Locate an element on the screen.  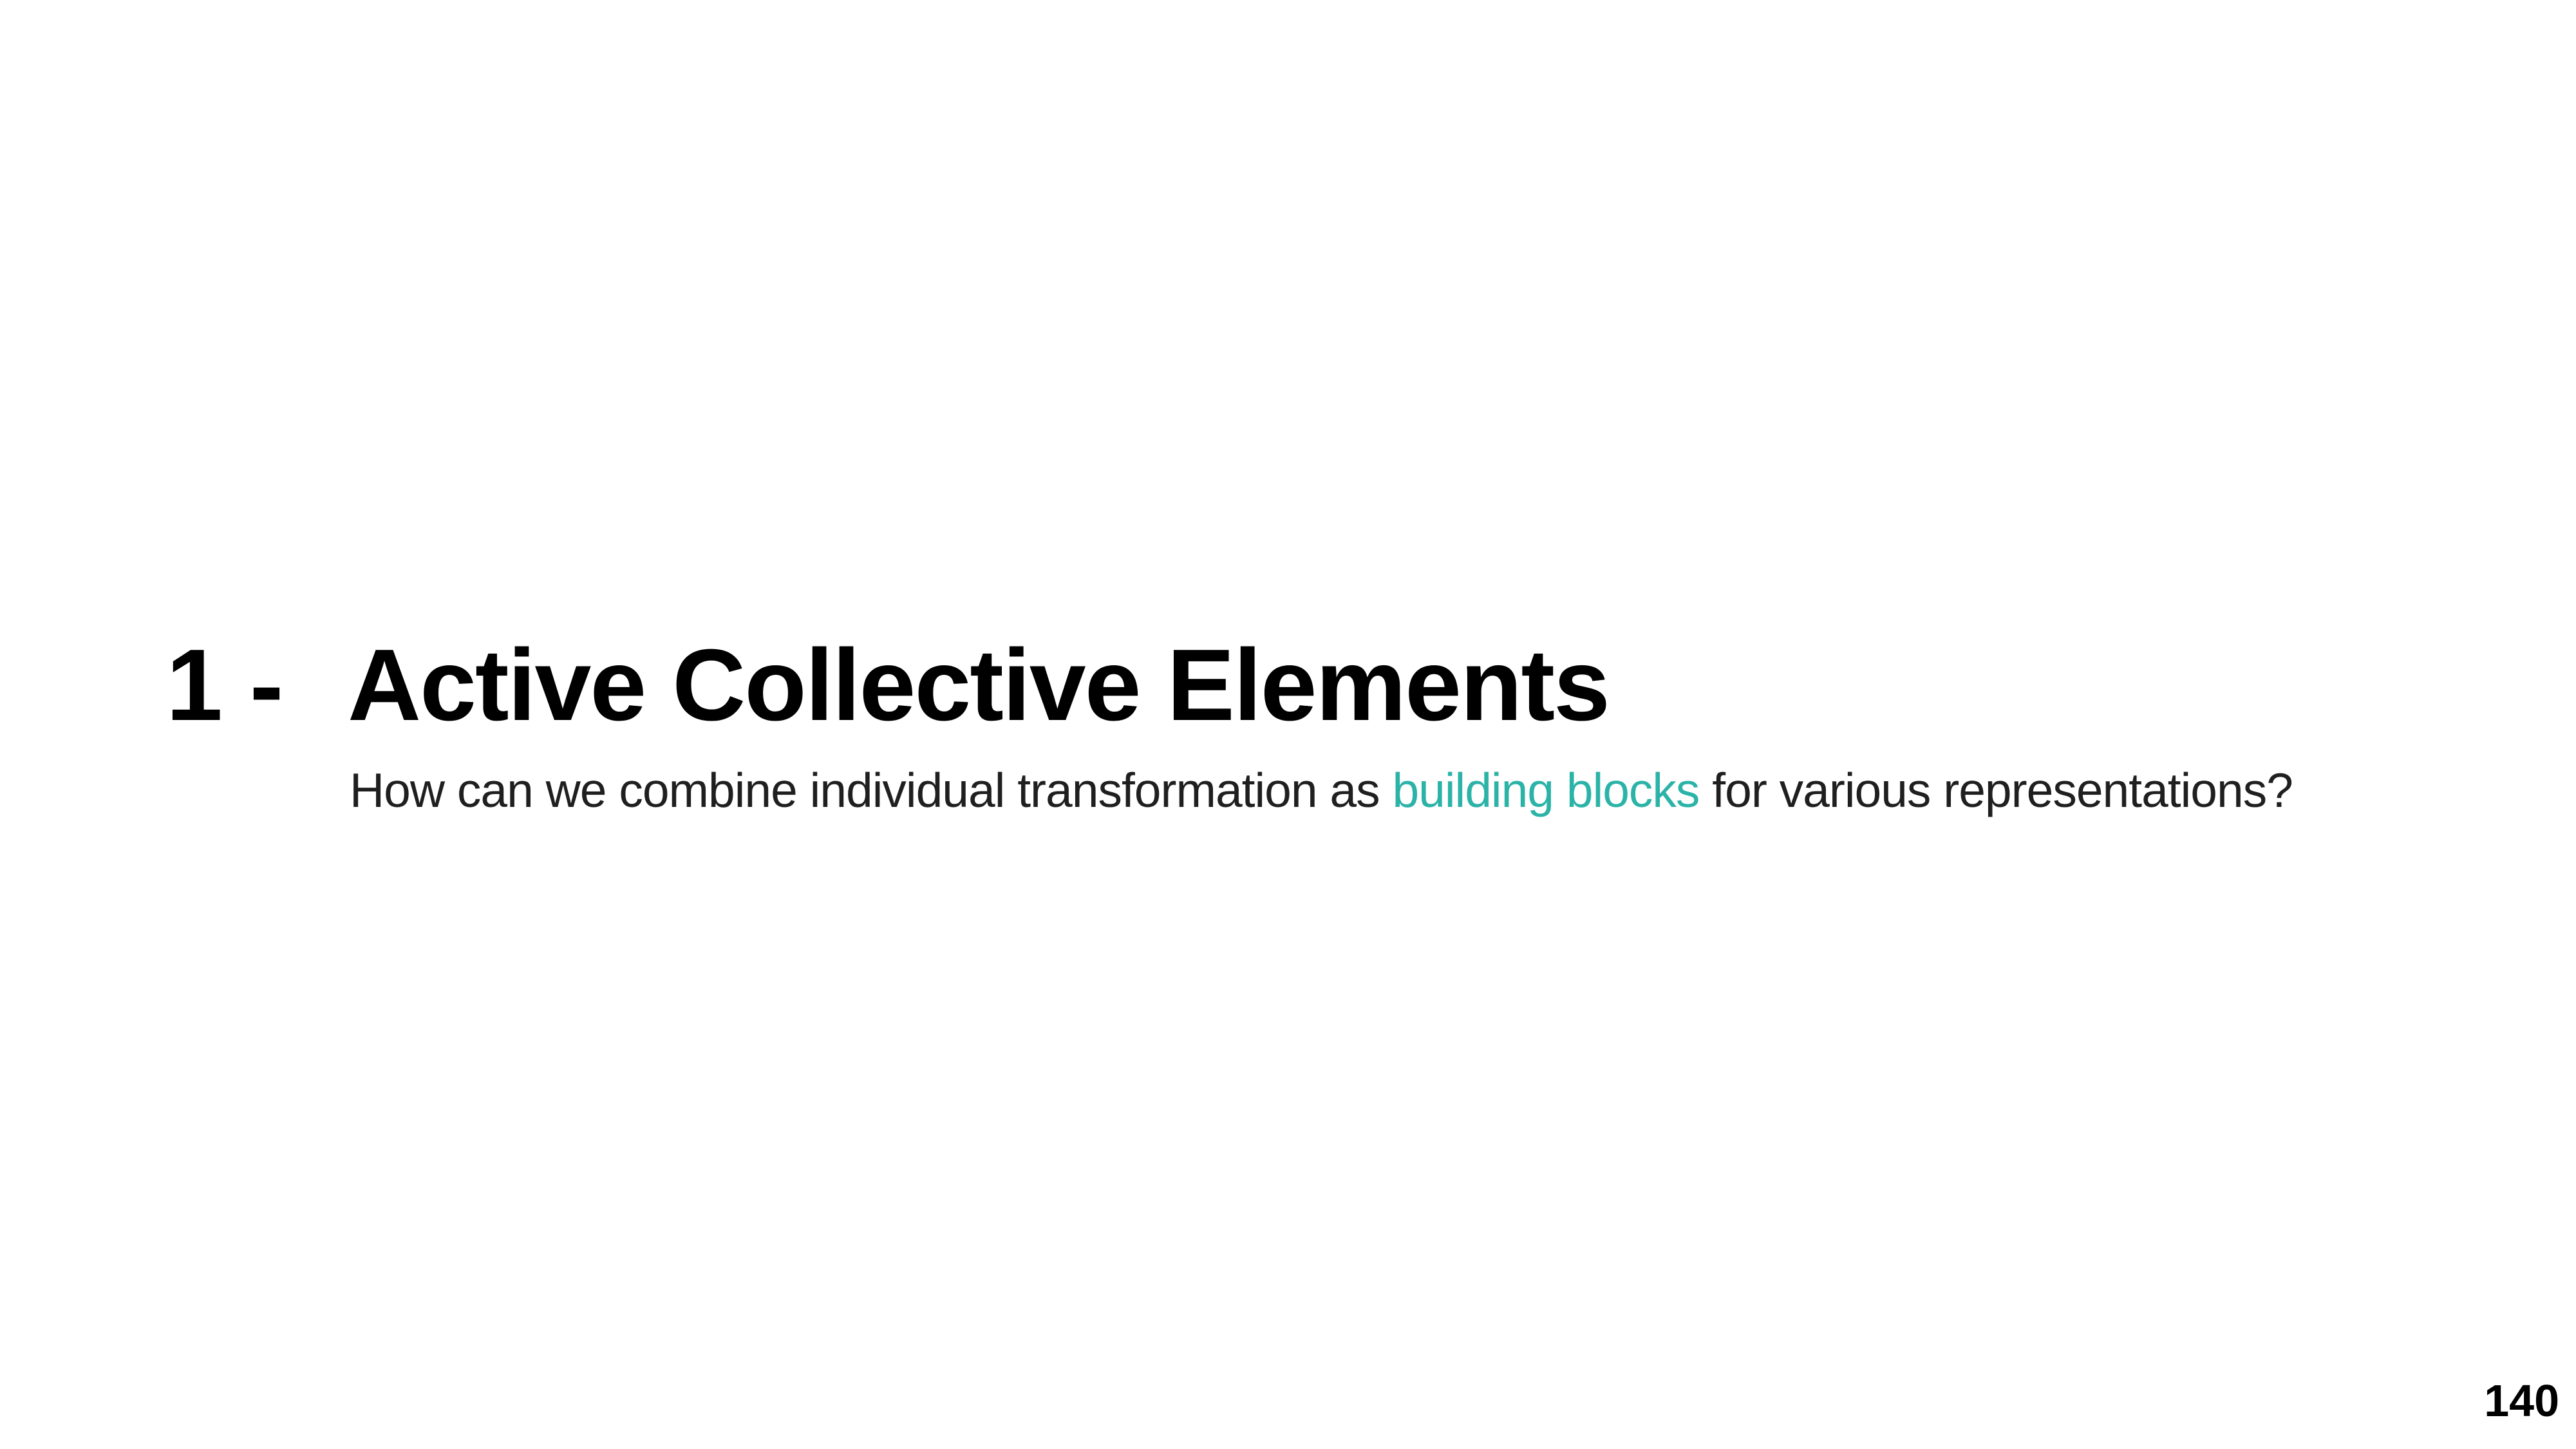
subtitle-text-after: for various representations? is located at coordinates (1996, 790).